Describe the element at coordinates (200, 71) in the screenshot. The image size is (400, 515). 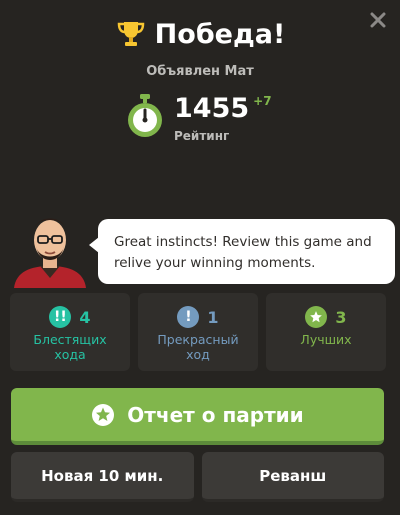
I see `result-reason: Объявлен Мат` at that location.